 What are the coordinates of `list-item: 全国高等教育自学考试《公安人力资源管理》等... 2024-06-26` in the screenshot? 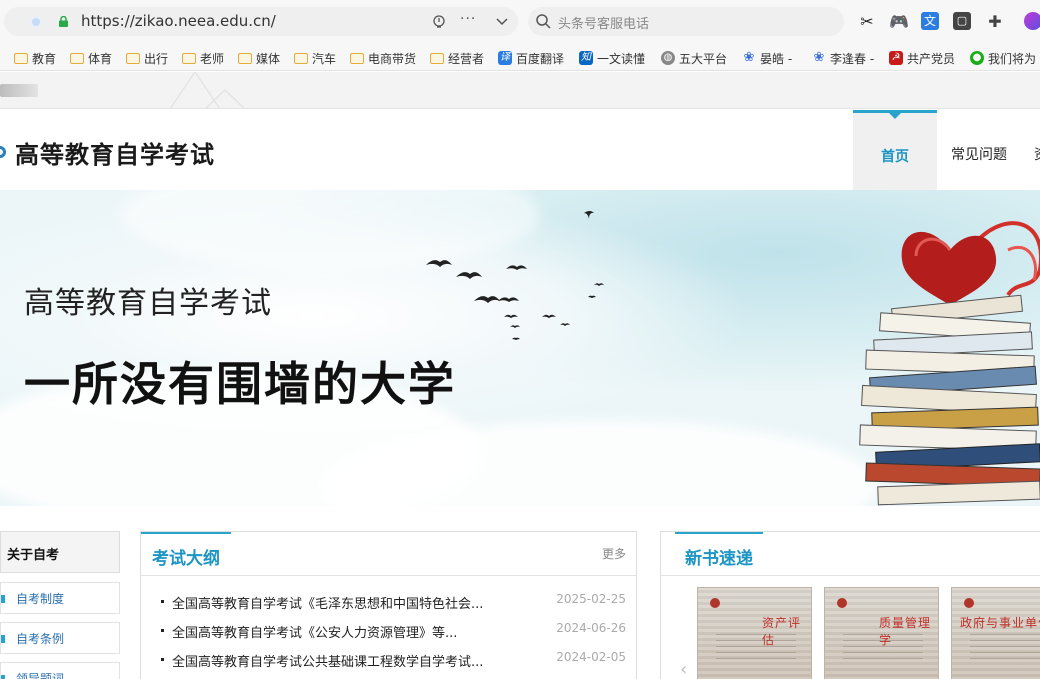 It's located at (388, 630).